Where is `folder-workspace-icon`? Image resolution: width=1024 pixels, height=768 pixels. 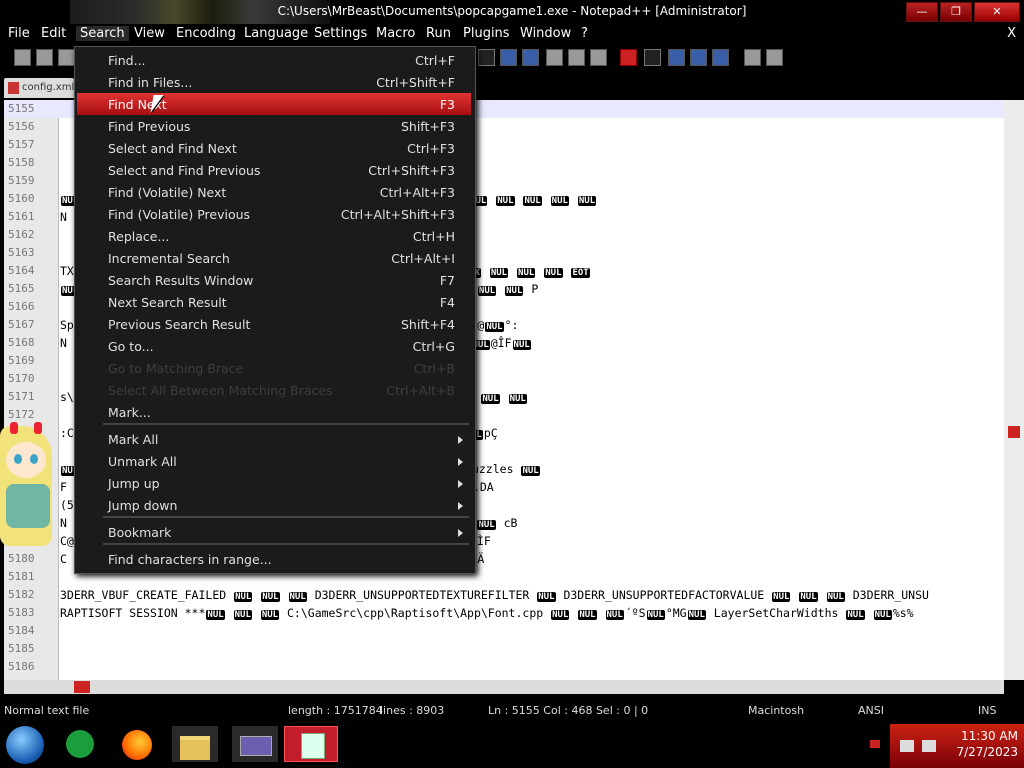 folder-workspace-icon is located at coordinates (598, 57).